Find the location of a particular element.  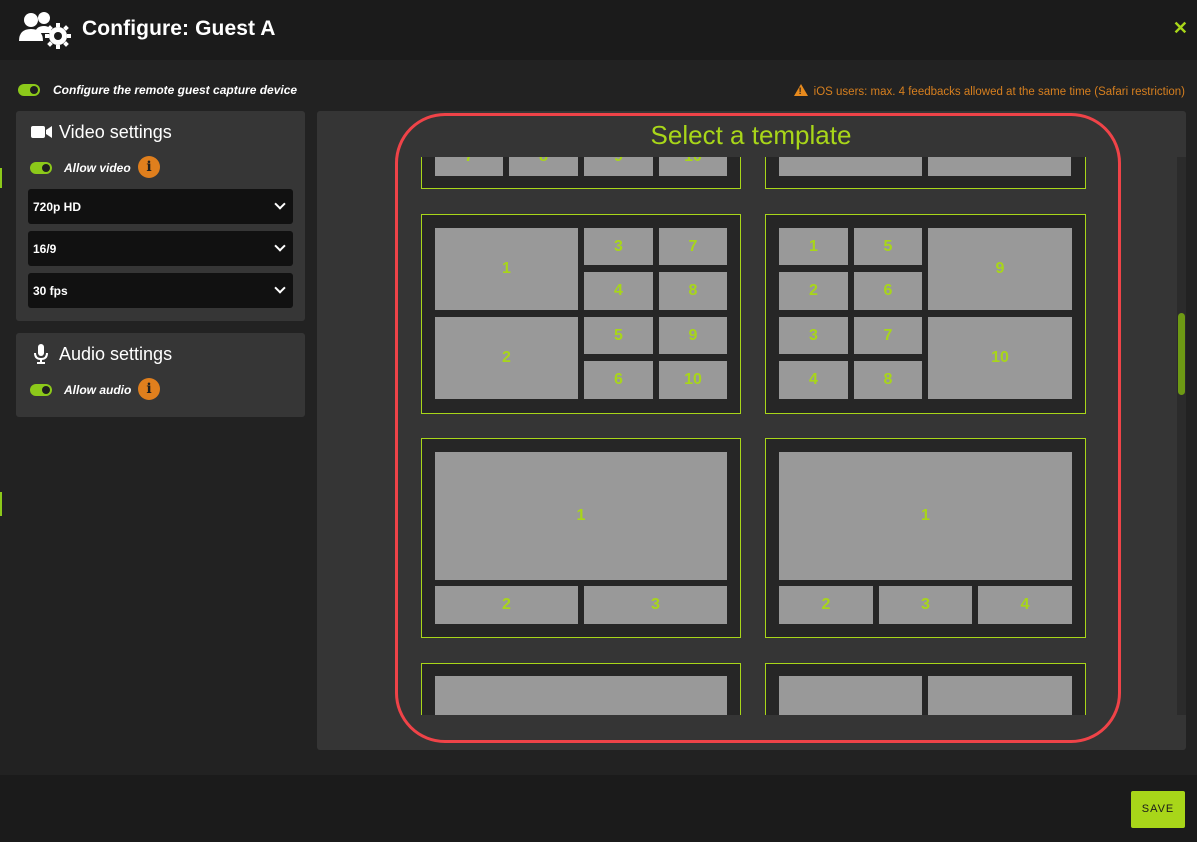

template-card-1-plus-3: 1 2 3 4 is located at coordinates (925, 538).